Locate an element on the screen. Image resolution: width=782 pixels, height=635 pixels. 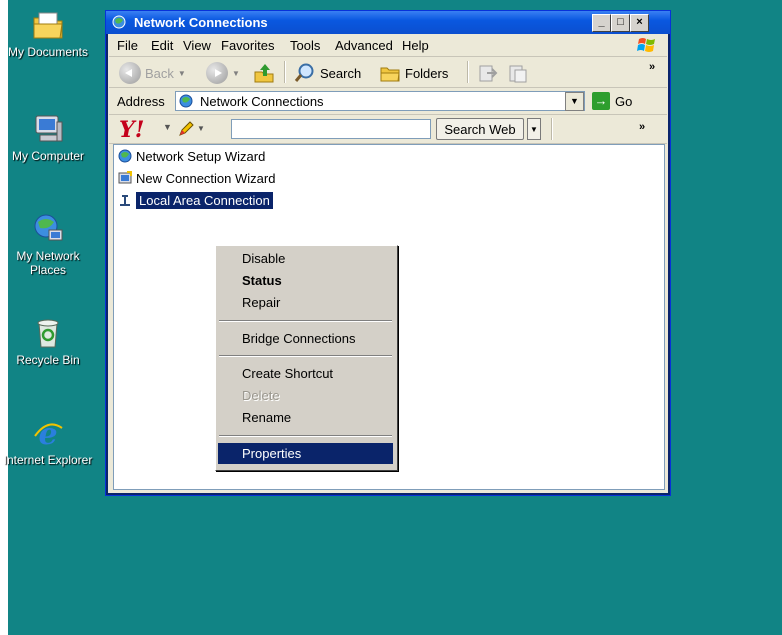
title-bar: Network Connections _ □ × is located at coordinates (388, 22).